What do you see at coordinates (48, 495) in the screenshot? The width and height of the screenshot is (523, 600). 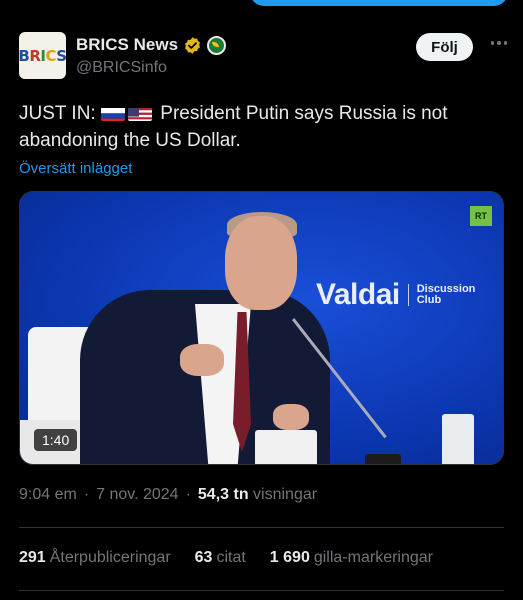 I see `tweet-time: 9:04 em` at bounding box center [48, 495].